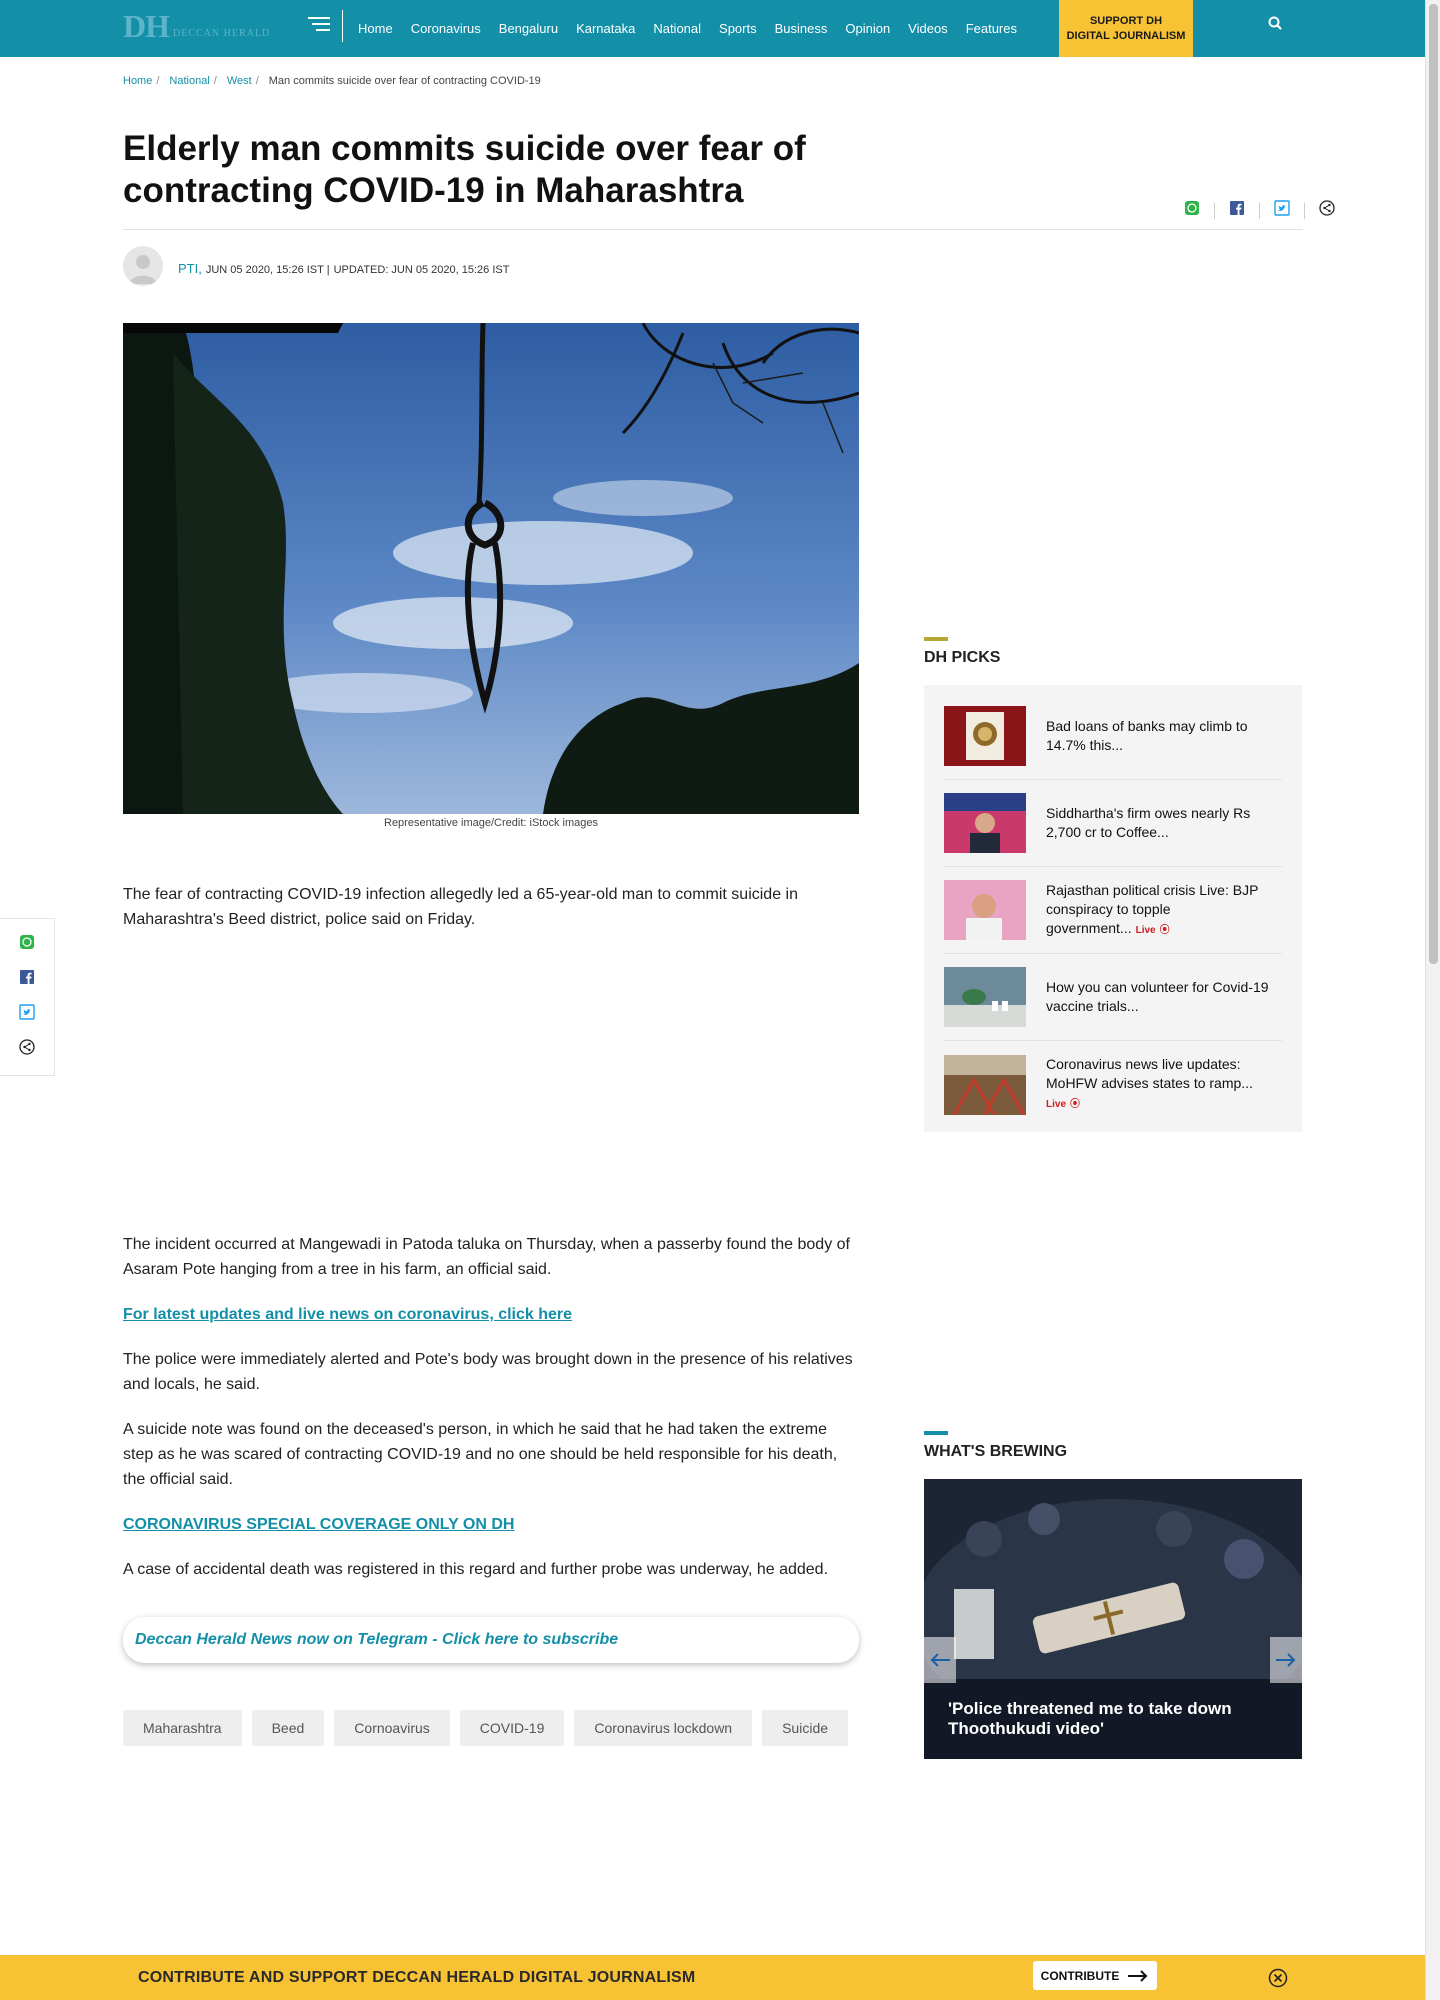  Describe the element at coordinates (512, 1728) in the screenshot. I see `tag-covid-19: COVID-19` at that location.